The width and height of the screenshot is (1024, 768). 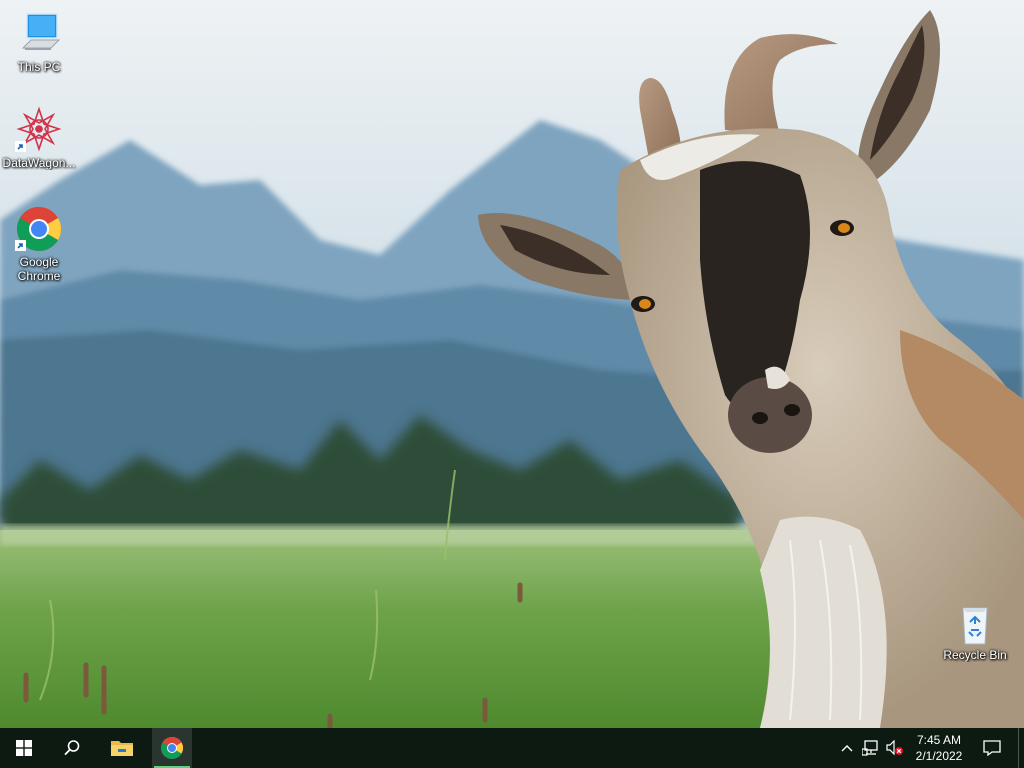 What do you see at coordinates (939, 740) in the screenshot?
I see `clock-time: 7:45 AM` at bounding box center [939, 740].